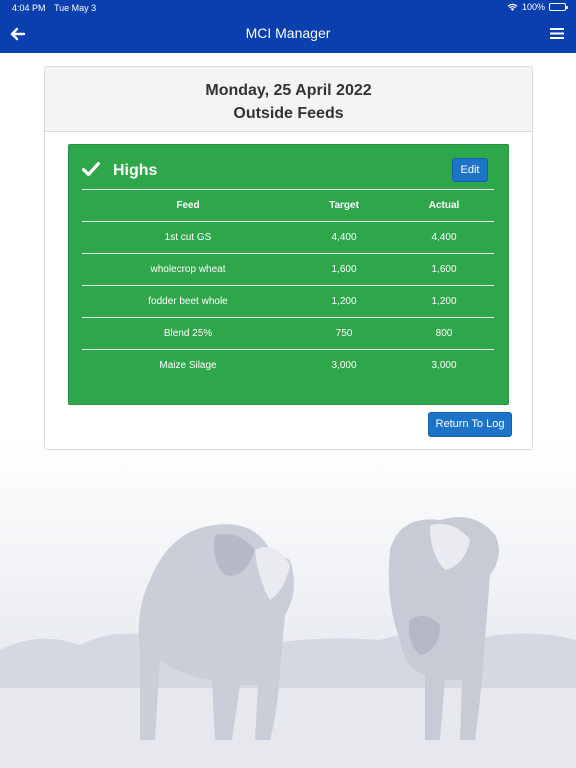 This screenshot has height=768, width=576. I want to click on actual-value: 800, so click(444, 333).